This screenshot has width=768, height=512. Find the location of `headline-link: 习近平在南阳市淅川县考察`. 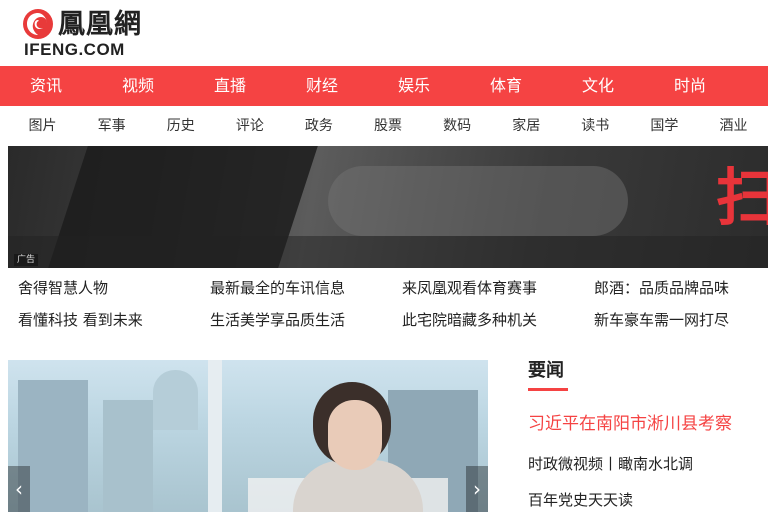

headline-link: 习近平在南阳市淅川县考察 is located at coordinates (630, 424).